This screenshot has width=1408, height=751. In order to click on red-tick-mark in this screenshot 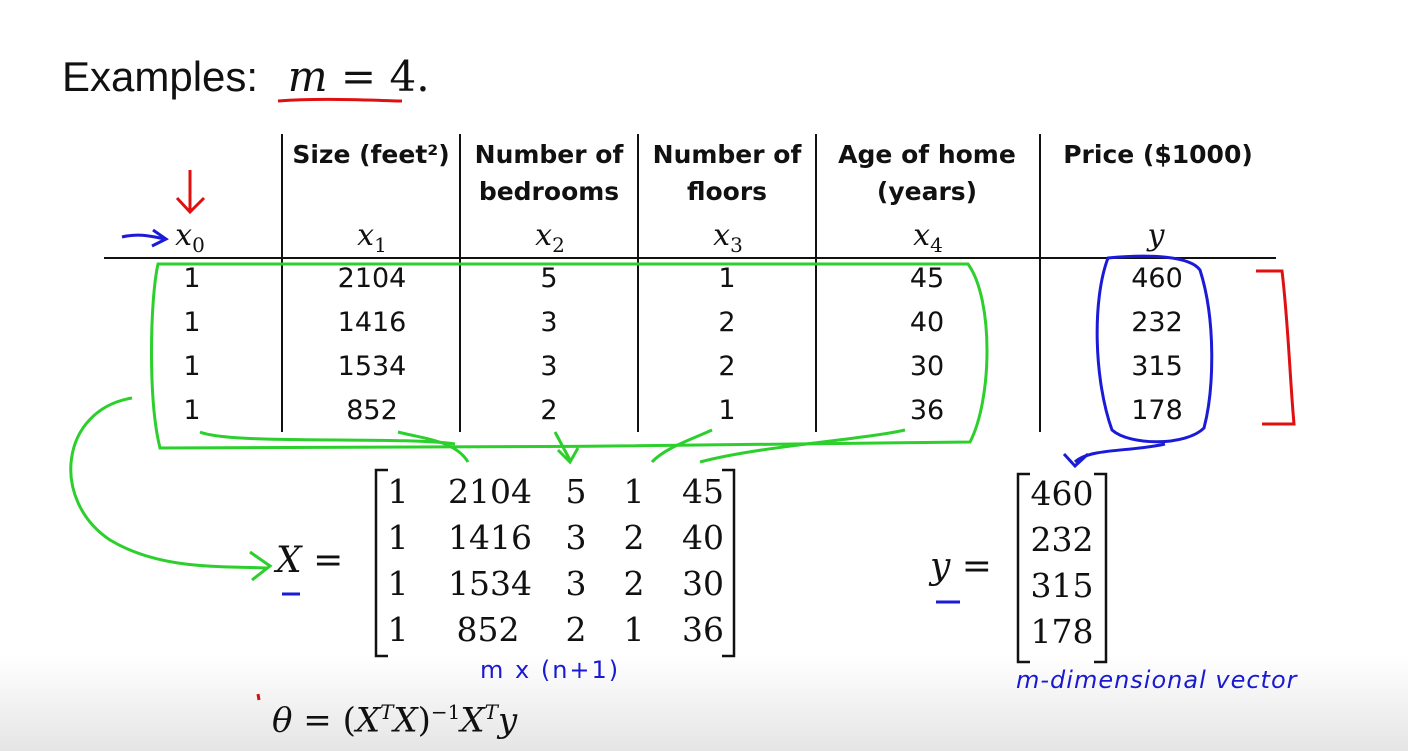, I will do `click(258, 697)`.